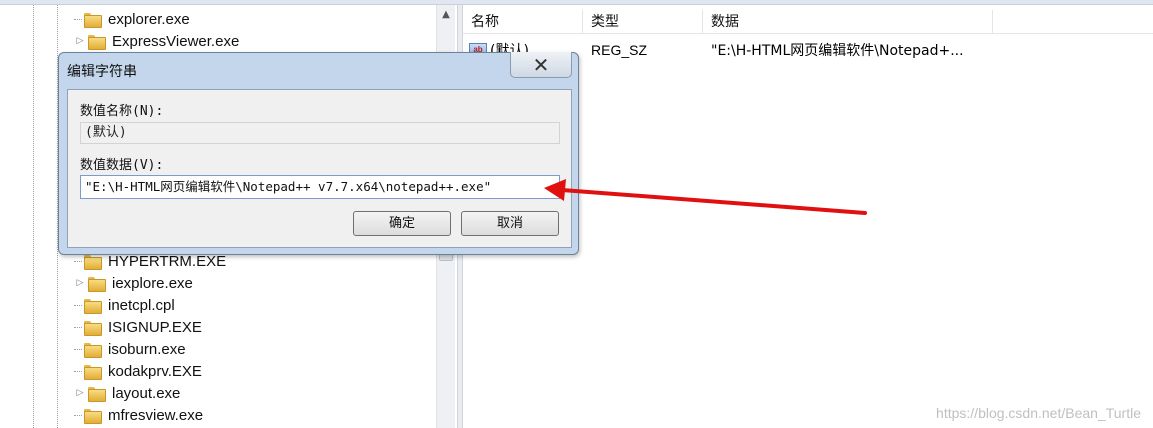 This screenshot has height=428, width=1153. I want to click on close-icon: ✕, so click(541, 64).